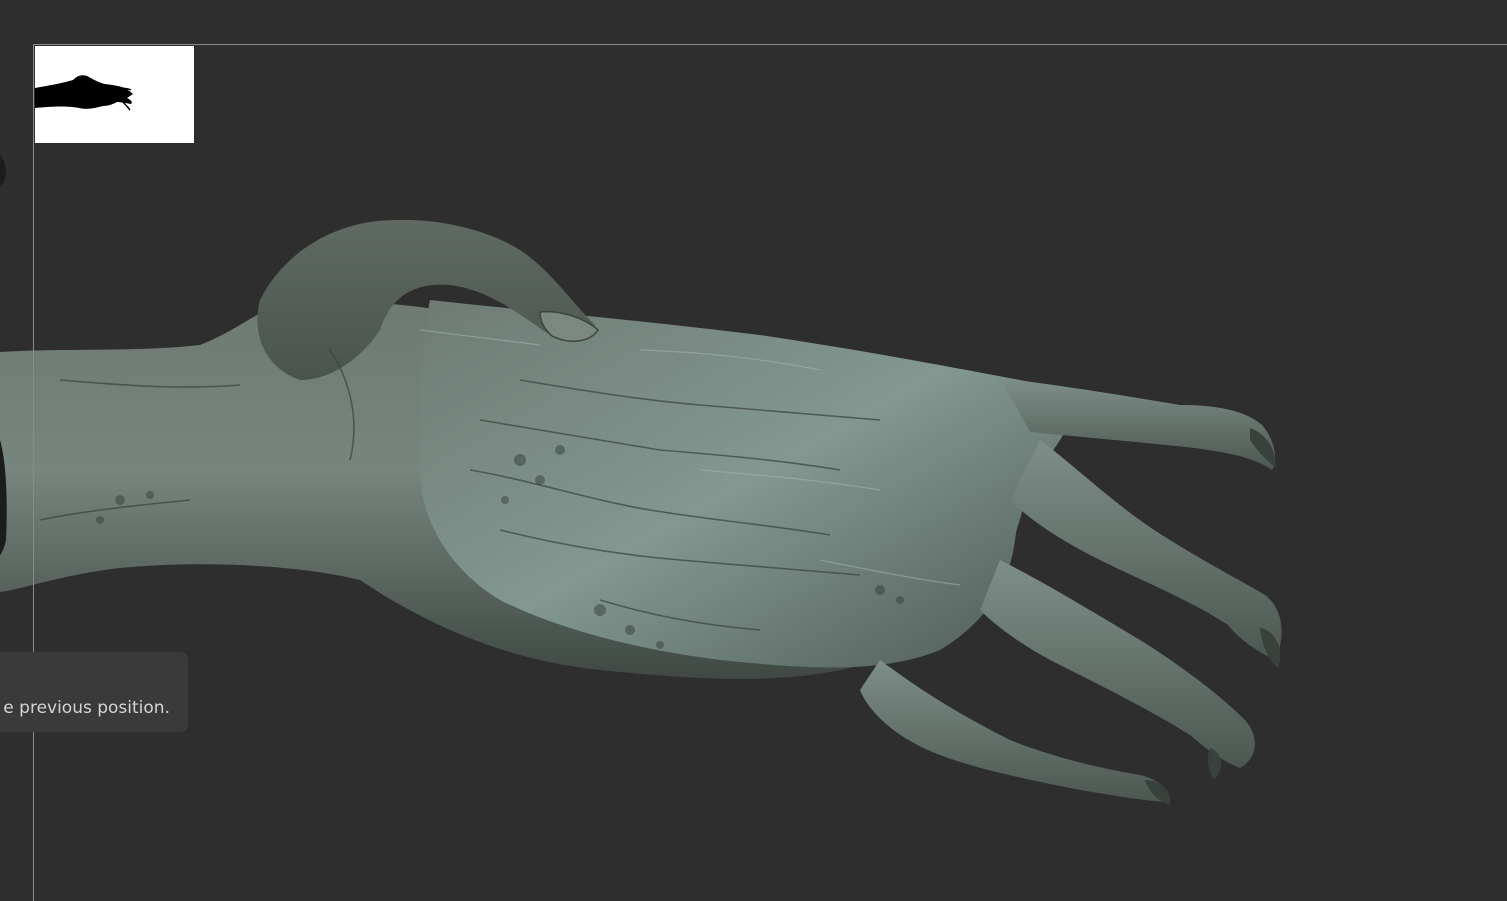 This screenshot has height=901, width=1507. Describe the element at coordinates (84, 93) in the screenshot. I see `navigator-silhouette` at that location.